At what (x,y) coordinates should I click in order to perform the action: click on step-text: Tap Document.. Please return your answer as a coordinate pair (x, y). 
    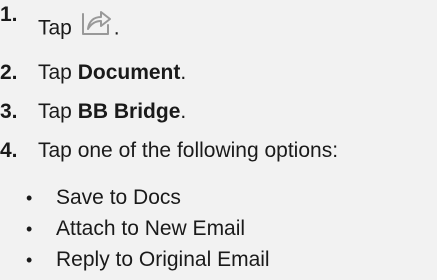
    Looking at the image, I should click on (112, 73).